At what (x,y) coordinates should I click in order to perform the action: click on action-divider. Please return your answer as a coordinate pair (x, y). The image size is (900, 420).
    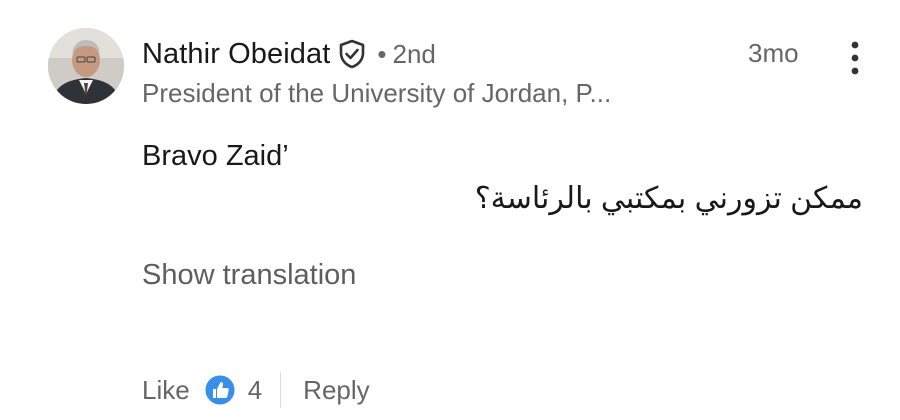
    Looking at the image, I should click on (281, 390).